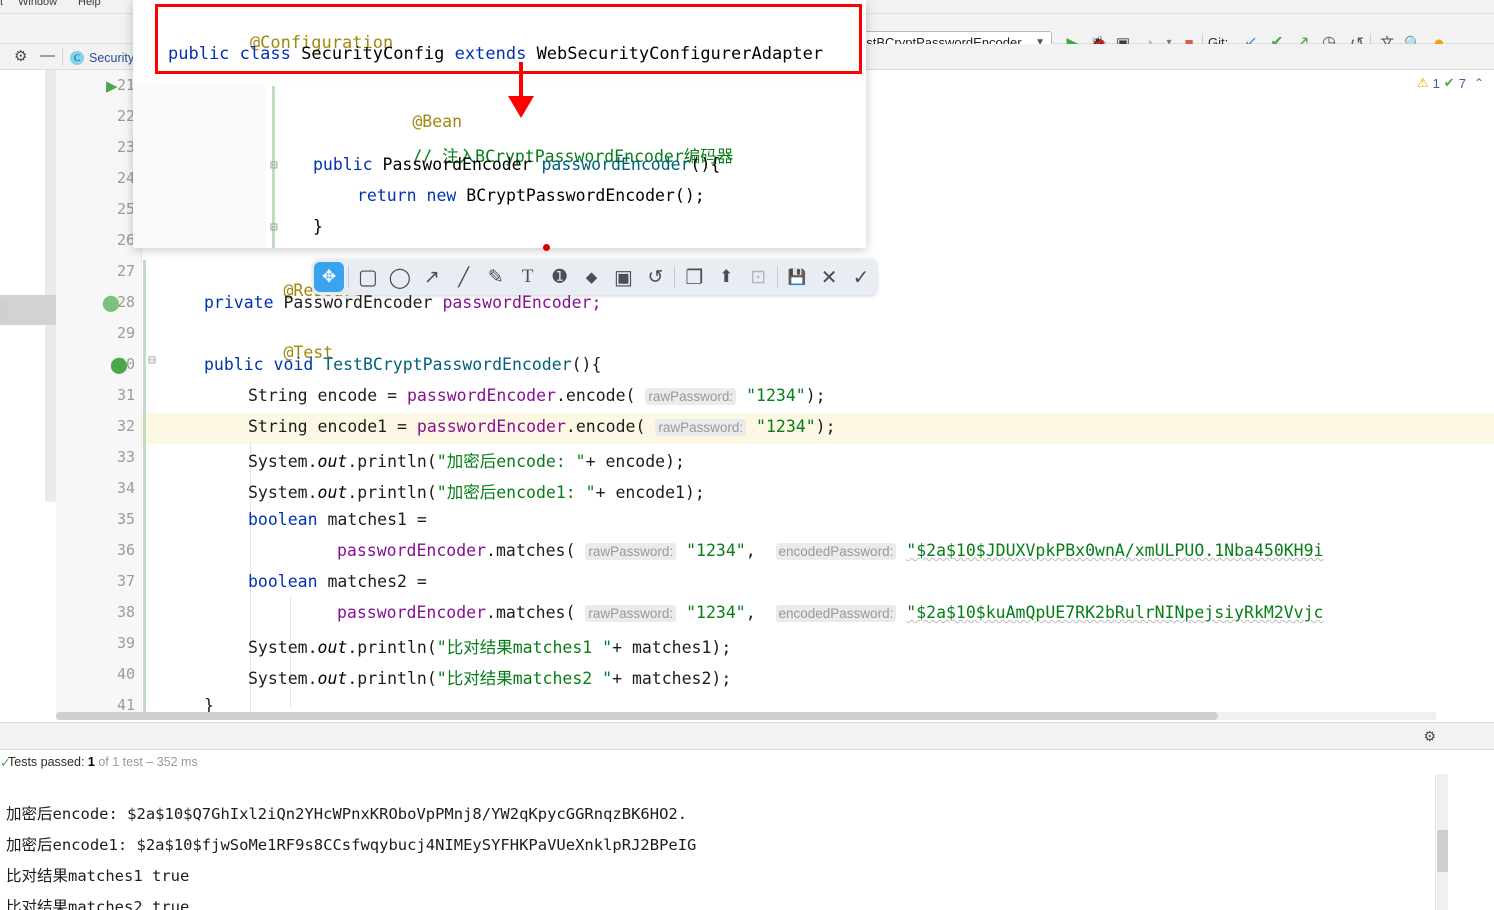 This screenshot has width=1494, height=910. What do you see at coordinates (585, 195) in the screenshot?
I see `constructor-bcrypt: BCryptPasswordEncoder();` at bounding box center [585, 195].